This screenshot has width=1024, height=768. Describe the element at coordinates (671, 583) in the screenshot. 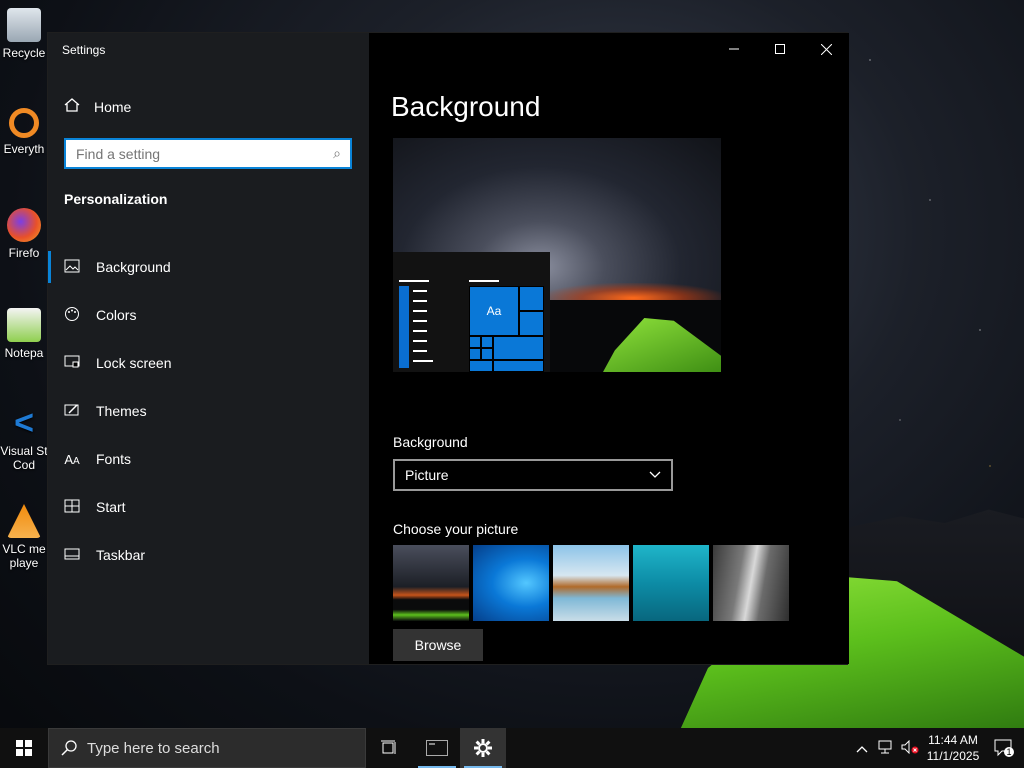

I see `picture-thumb-underwater-swimmer` at that location.